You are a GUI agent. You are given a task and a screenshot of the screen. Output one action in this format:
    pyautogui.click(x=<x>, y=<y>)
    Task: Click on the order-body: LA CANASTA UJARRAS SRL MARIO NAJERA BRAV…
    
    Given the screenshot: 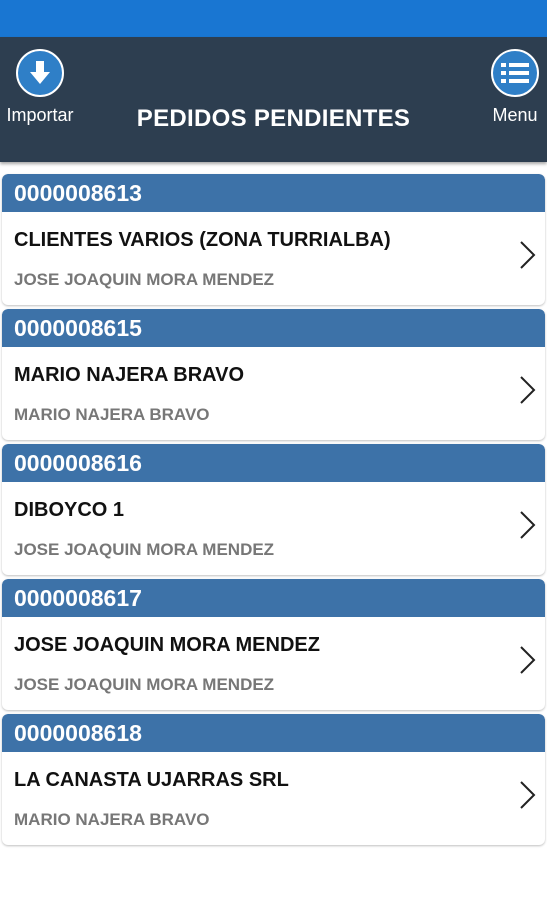 What is the action you would take?
    pyautogui.click(x=273, y=798)
    